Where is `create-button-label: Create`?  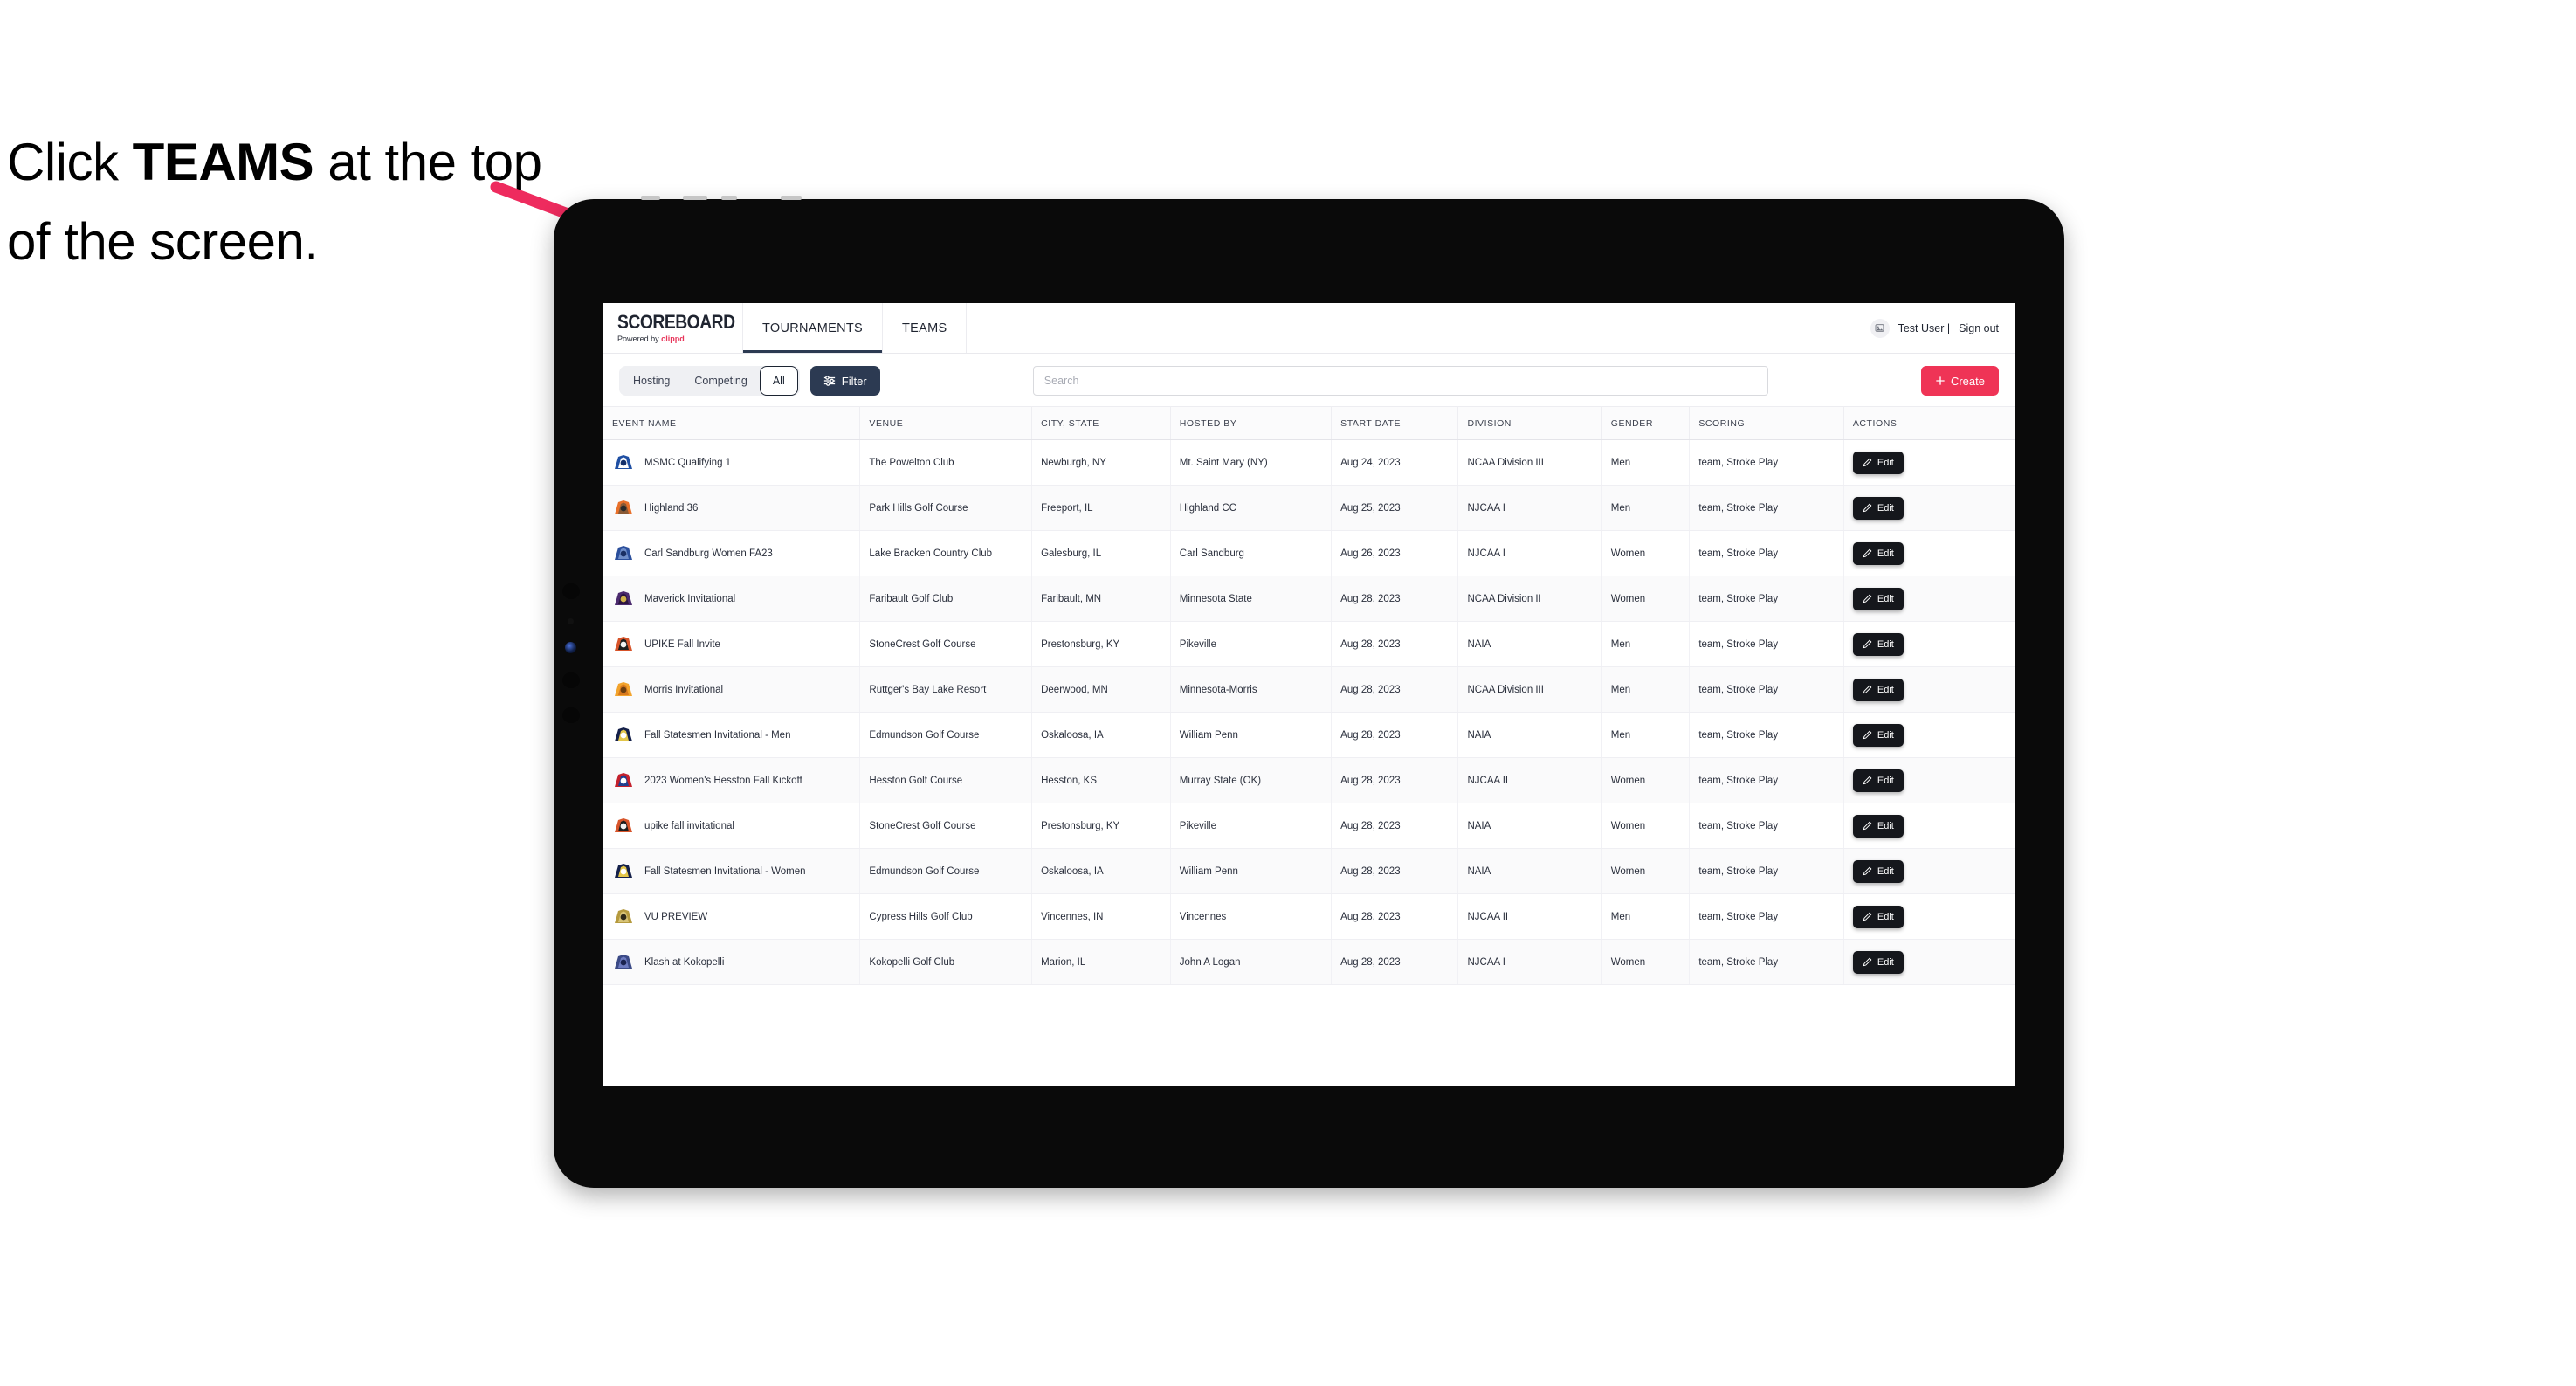 create-button-label: Create is located at coordinates (1967, 381).